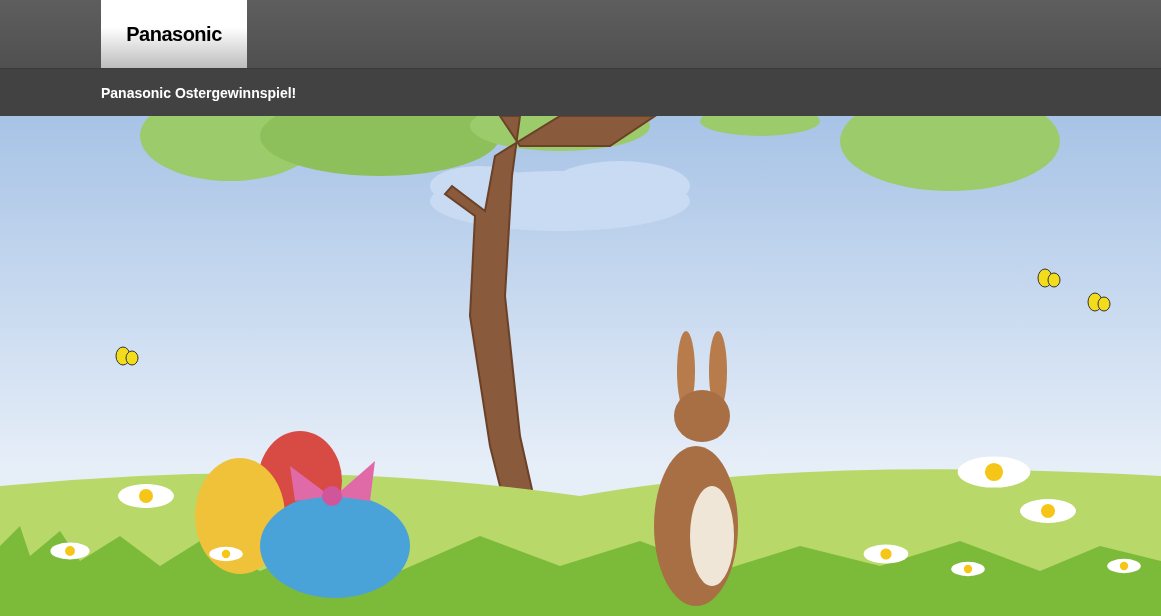 The width and height of the screenshot is (1161, 616). I want to click on page-title: Panasonic Ostergewinnspiel!, so click(199, 92).